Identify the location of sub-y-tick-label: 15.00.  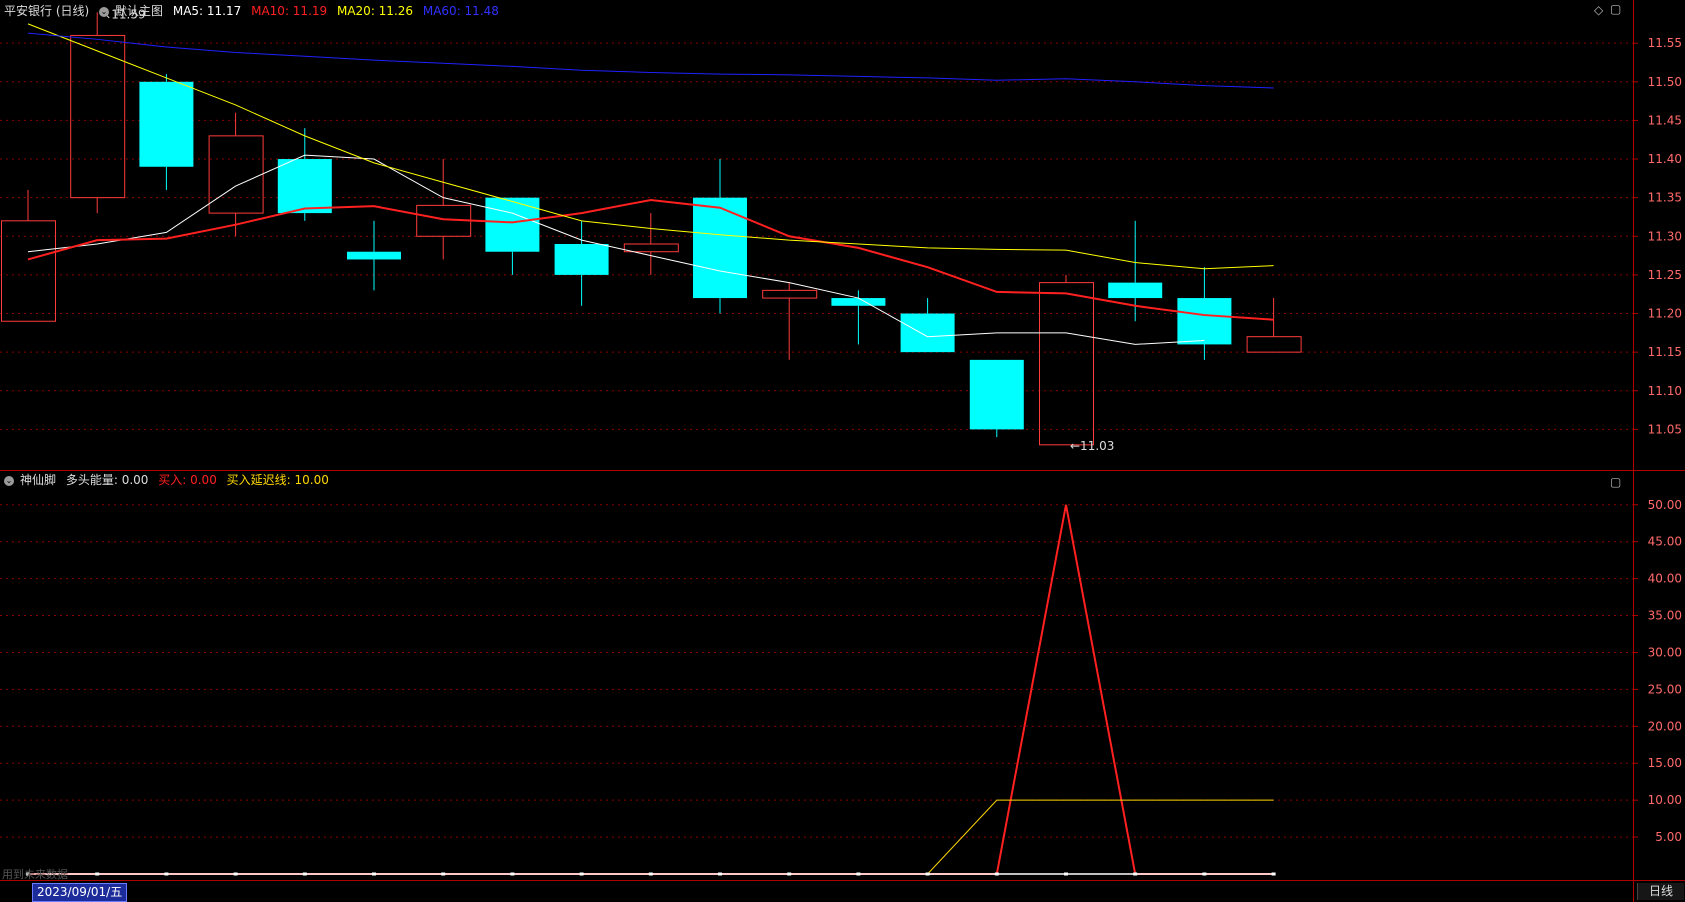
(1665, 763).